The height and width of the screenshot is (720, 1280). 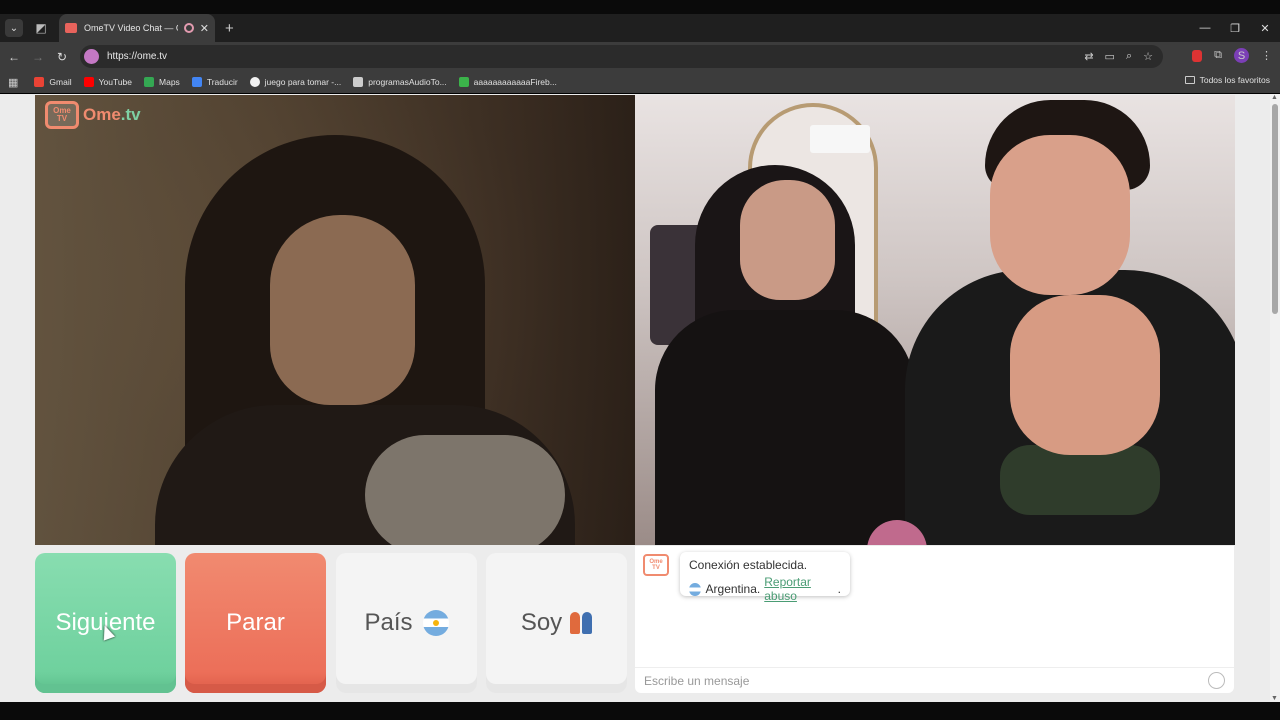 What do you see at coordinates (463, 82) in the screenshot?
I see `firebase-icon` at bounding box center [463, 82].